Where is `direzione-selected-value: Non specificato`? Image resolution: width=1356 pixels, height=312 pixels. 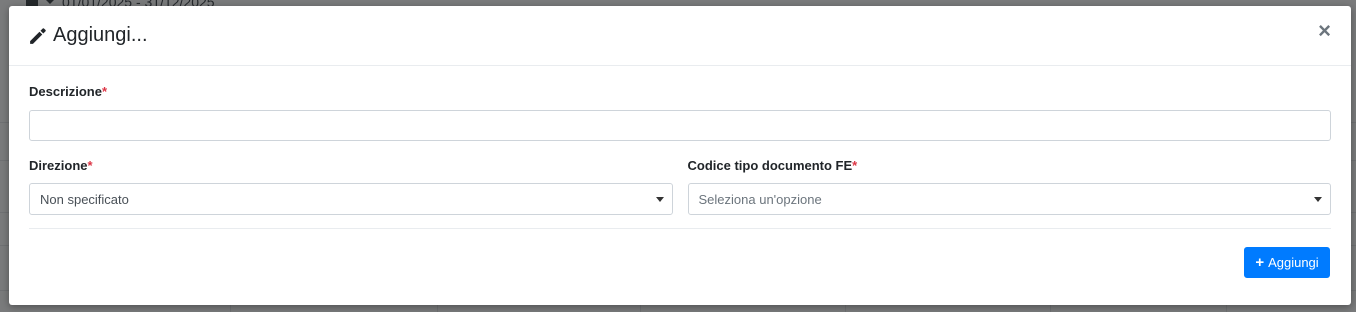 direzione-selected-value: Non specificato is located at coordinates (84, 199).